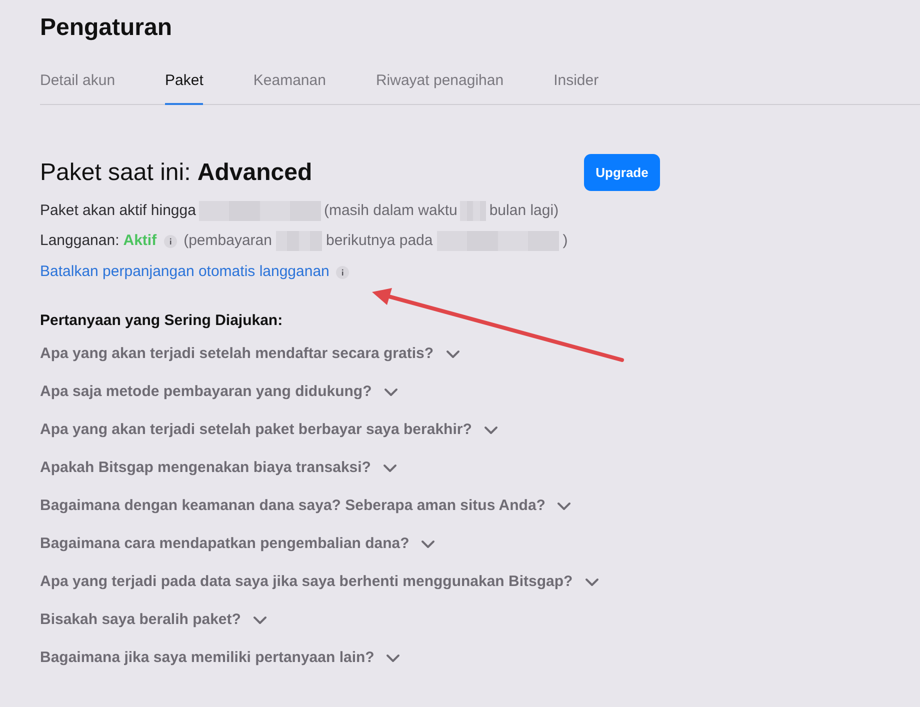  I want to click on plan-heading: Paket saat ini: Advanced, so click(176, 173).